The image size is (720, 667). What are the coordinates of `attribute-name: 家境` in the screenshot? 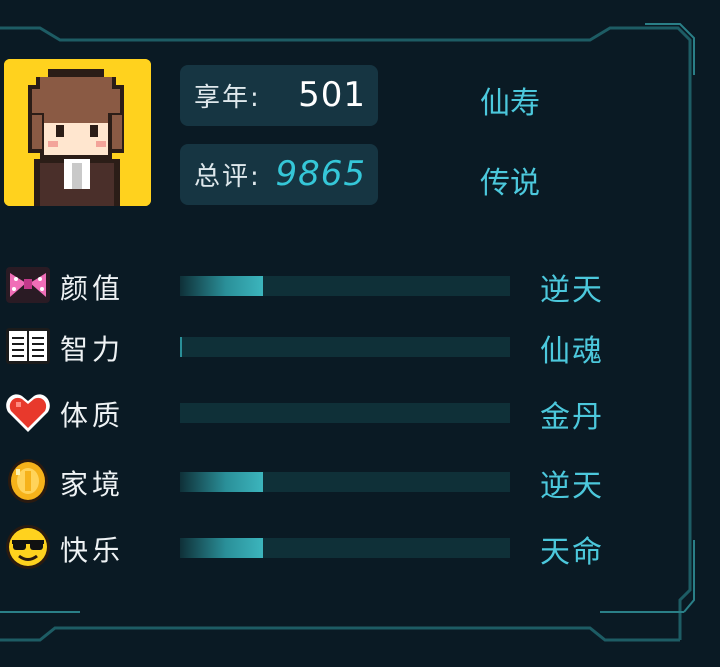 It's located at (92, 484).